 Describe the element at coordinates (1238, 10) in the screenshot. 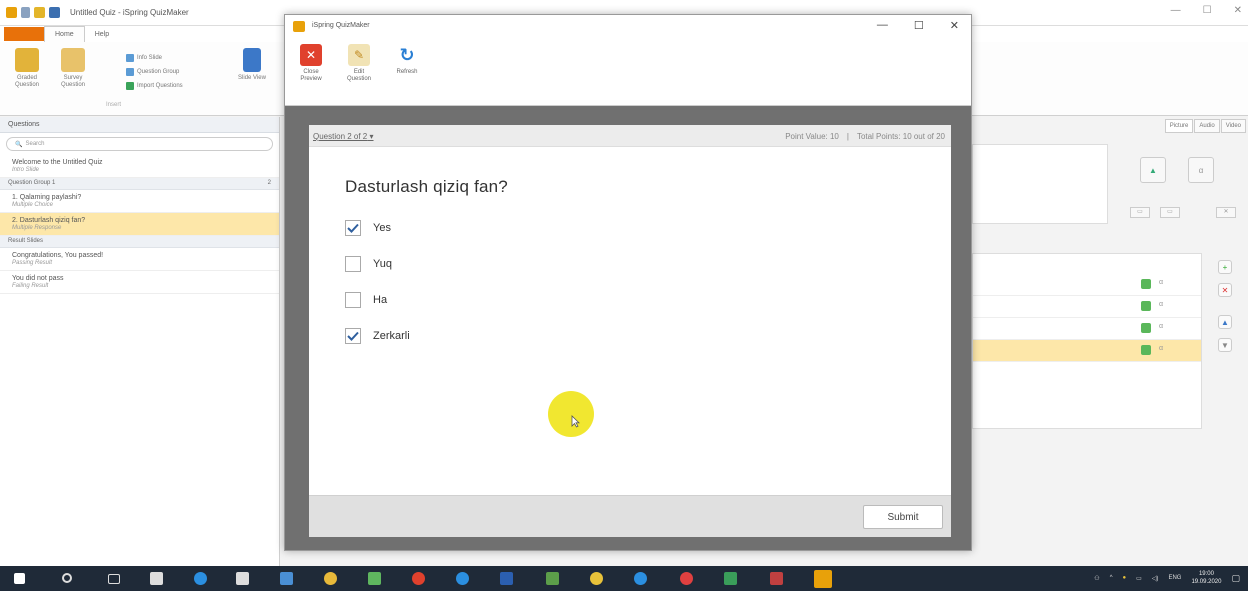

I see `close-icon: ✕` at that location.